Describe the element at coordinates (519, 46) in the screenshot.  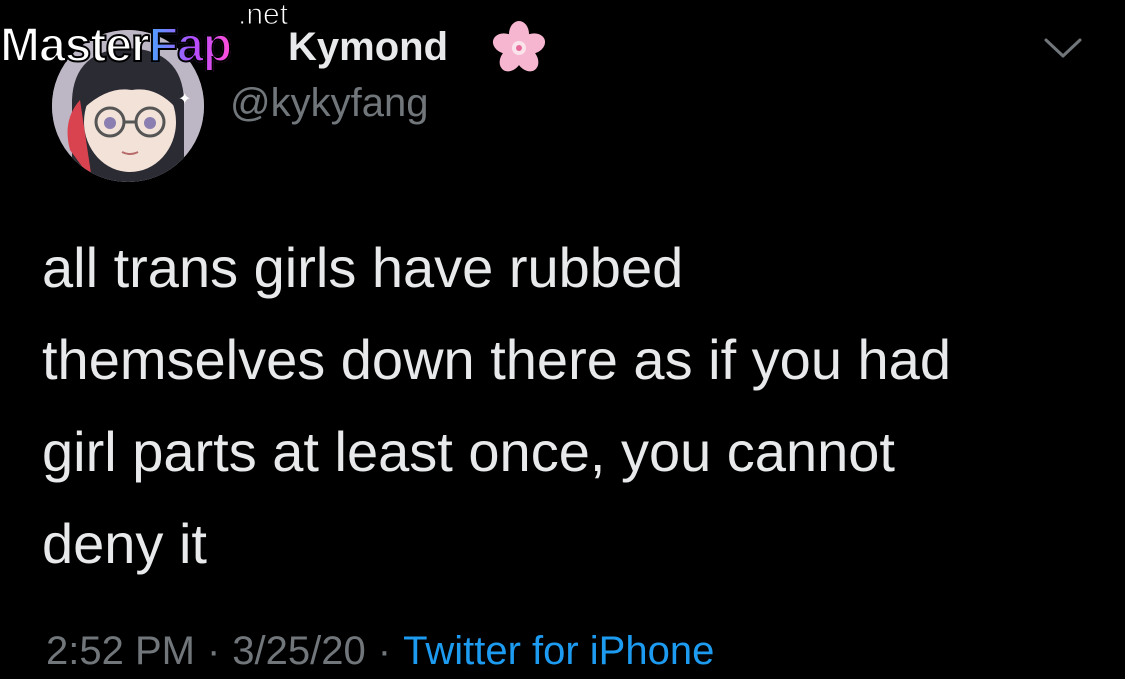
I see `cherry-blossom-icon` at that location.